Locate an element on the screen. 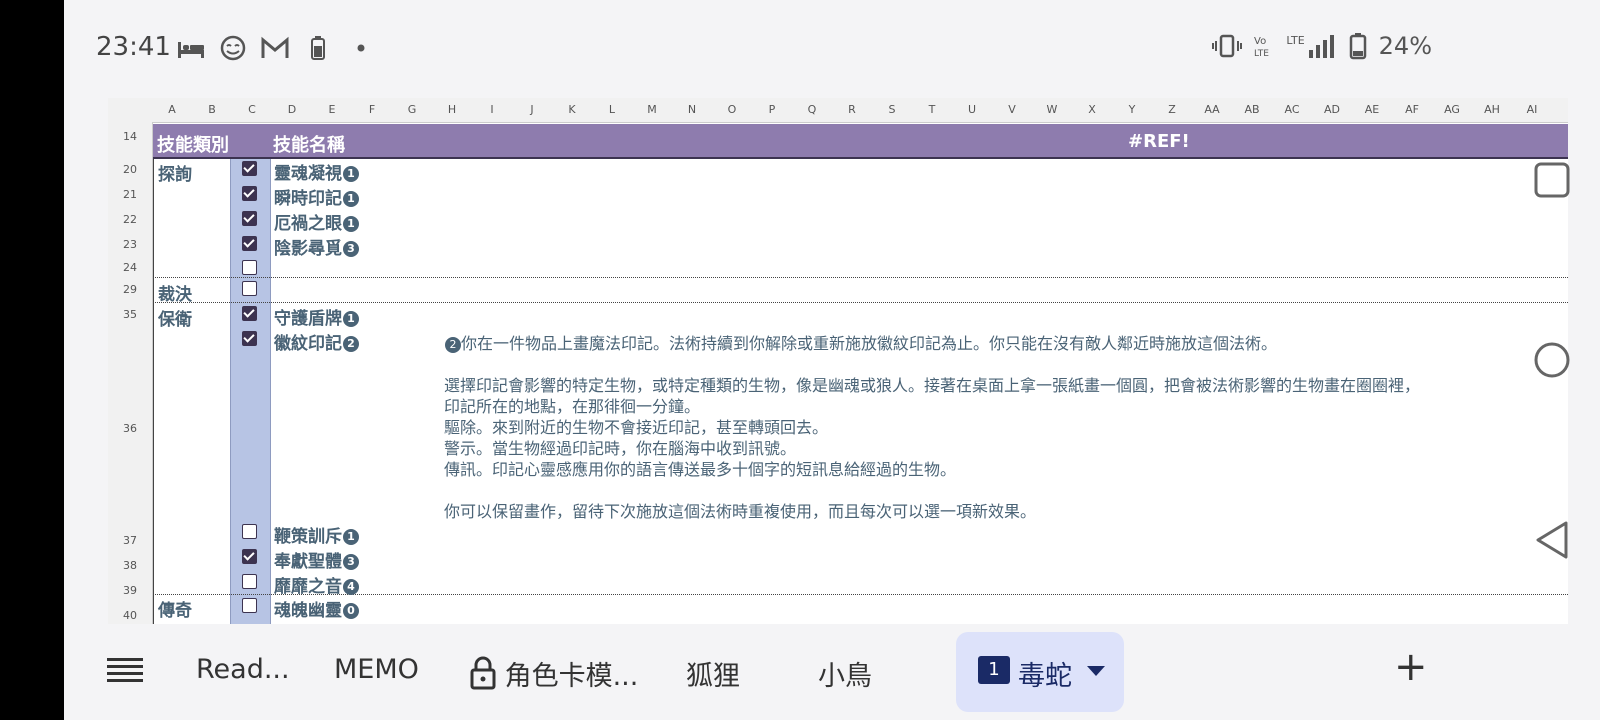 Image resolution: width=1600 pixels, height=720 pixels. col-header: M is located at coordinates (652, 109).